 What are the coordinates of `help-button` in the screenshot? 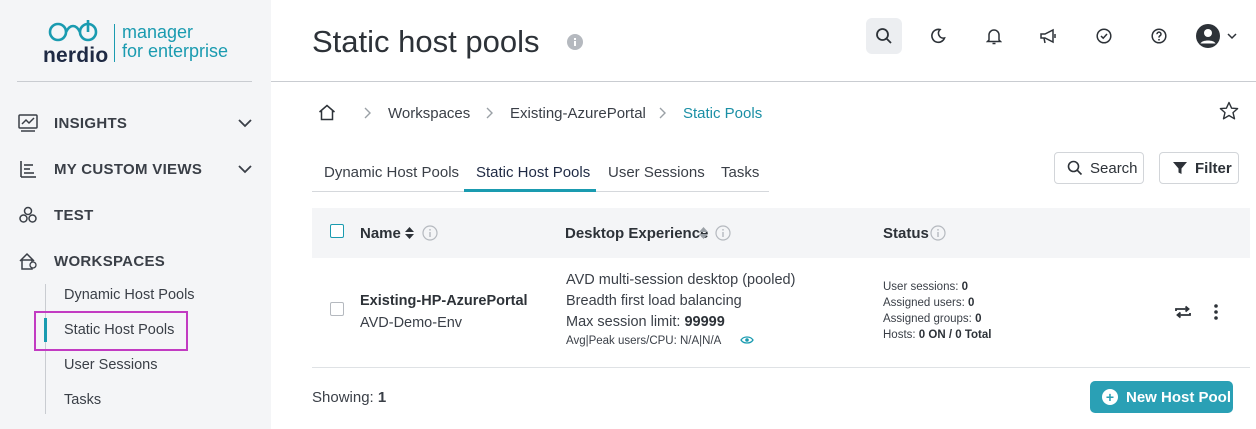 It's located at (1159, 36).